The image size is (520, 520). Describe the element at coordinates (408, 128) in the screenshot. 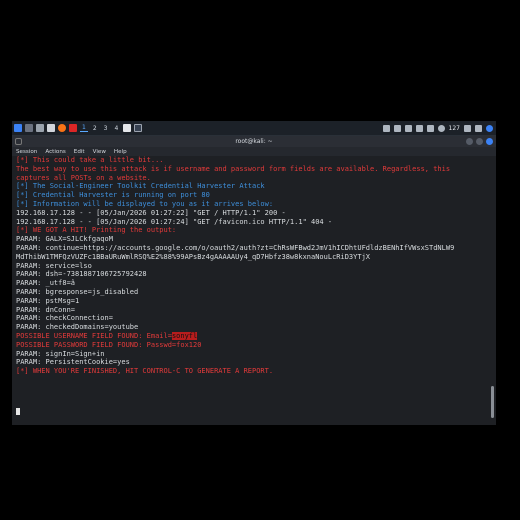

I see `network-icon` at that location.